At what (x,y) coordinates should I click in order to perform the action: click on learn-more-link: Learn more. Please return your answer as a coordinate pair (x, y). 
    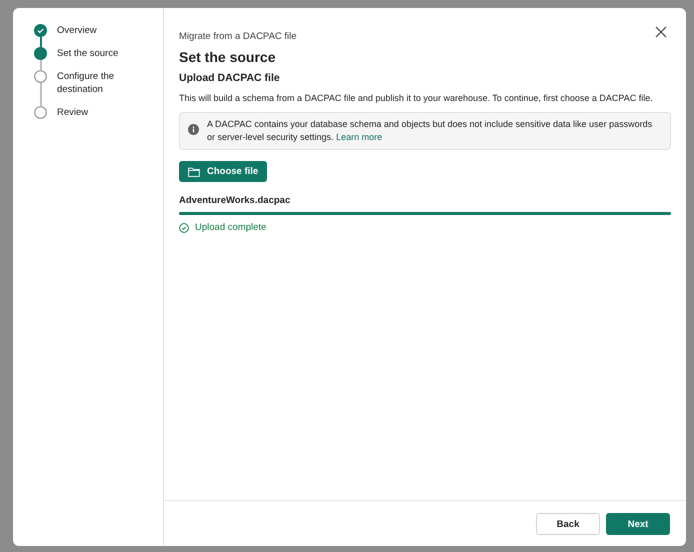
    Looking at the image, I should click on (359, 137).